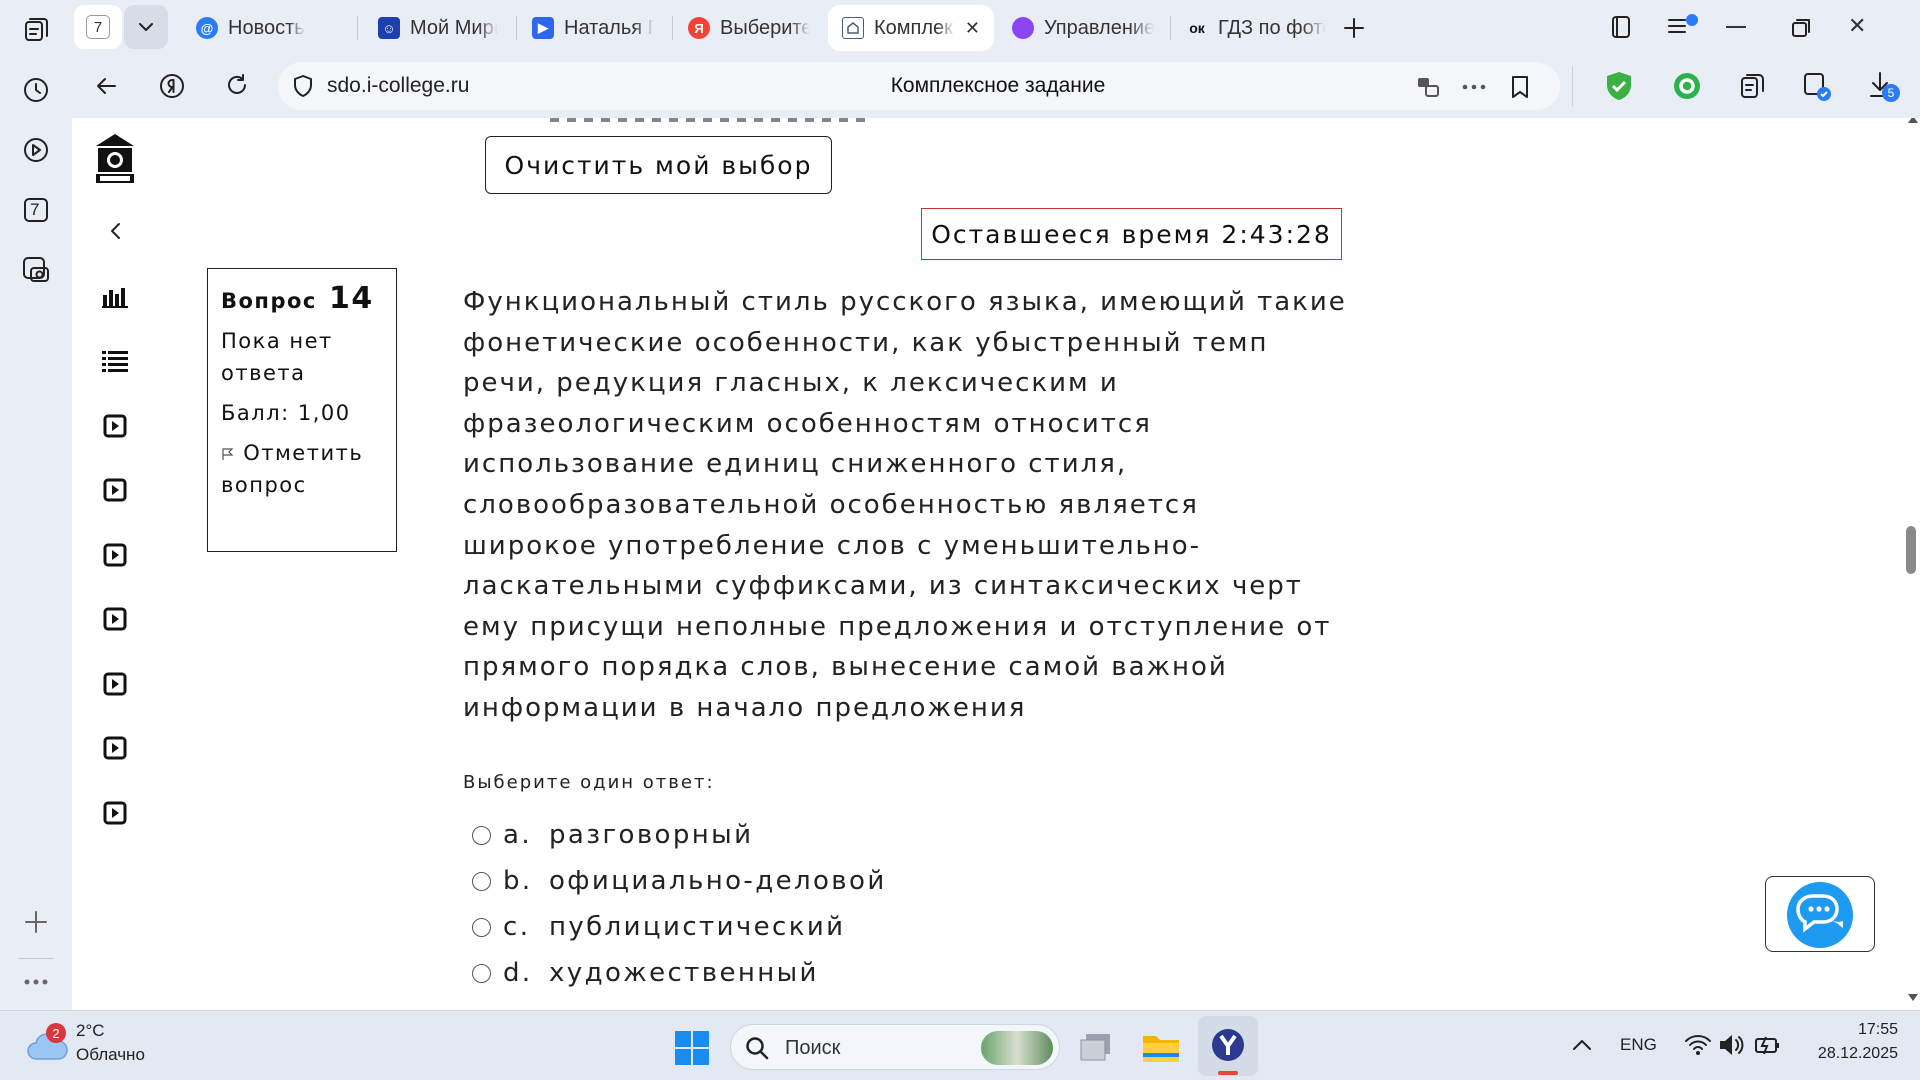 The width and height of the screenshot is (1920, 1080). Describe the element at coordinates (1161, 1047) in the screenshot. I see `file-explorer-icon` at that location.